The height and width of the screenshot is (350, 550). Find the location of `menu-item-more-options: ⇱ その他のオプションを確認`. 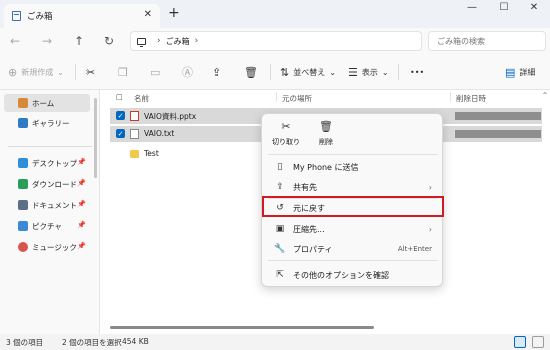

menu-item-more-options: ⇱ その他のオプションを確認 is located at coordinates (353, 275).